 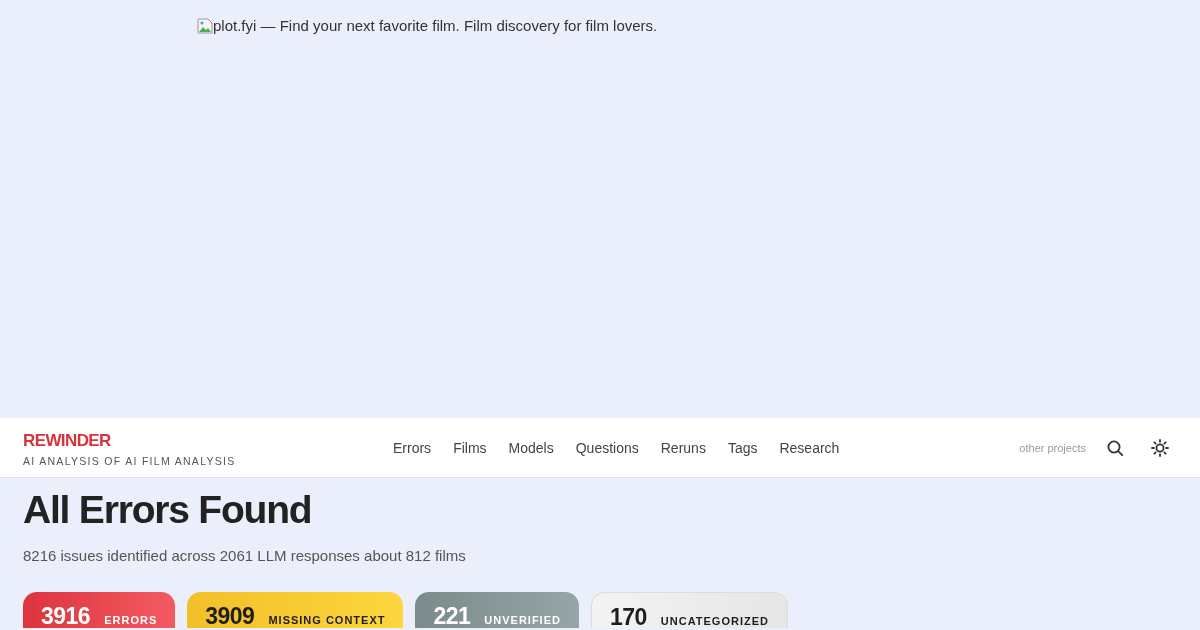 I want to click on nav-link: Questions, so click(x=607, y=447).